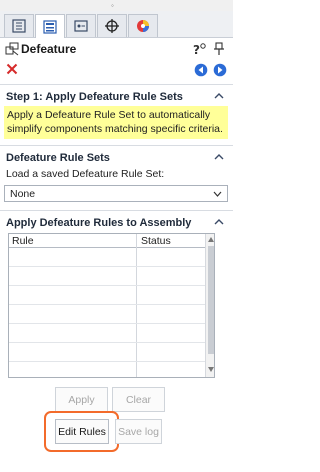 Image resolution: width=320 pixels, height=472 pixels. Describe the element at coordinates (156, 241) in the screenshot. I see `column-header-status: Status` at that location.